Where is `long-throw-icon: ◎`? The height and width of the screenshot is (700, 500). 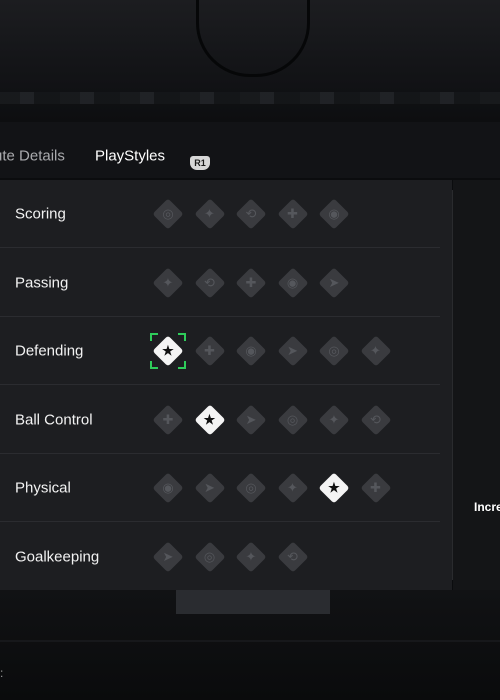
long-throw-icon: ◎ is located at coordinates (251, 488).